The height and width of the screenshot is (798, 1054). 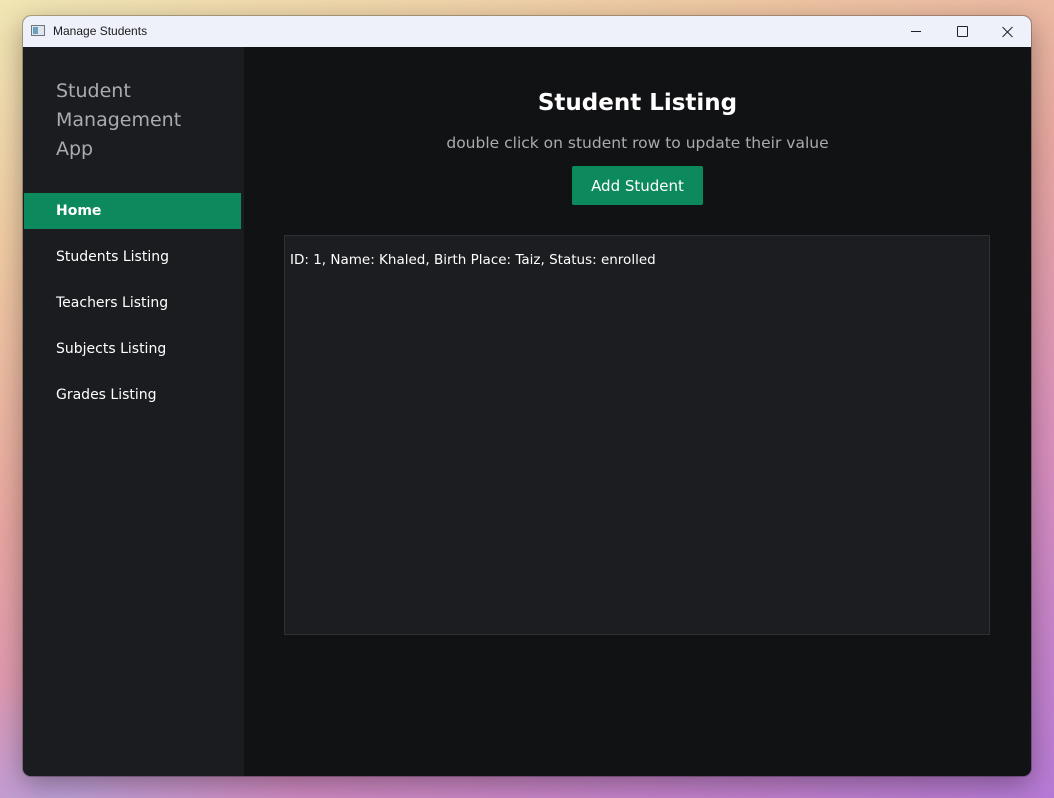 I want to click on maximize-button, so click(x=962, y=31).